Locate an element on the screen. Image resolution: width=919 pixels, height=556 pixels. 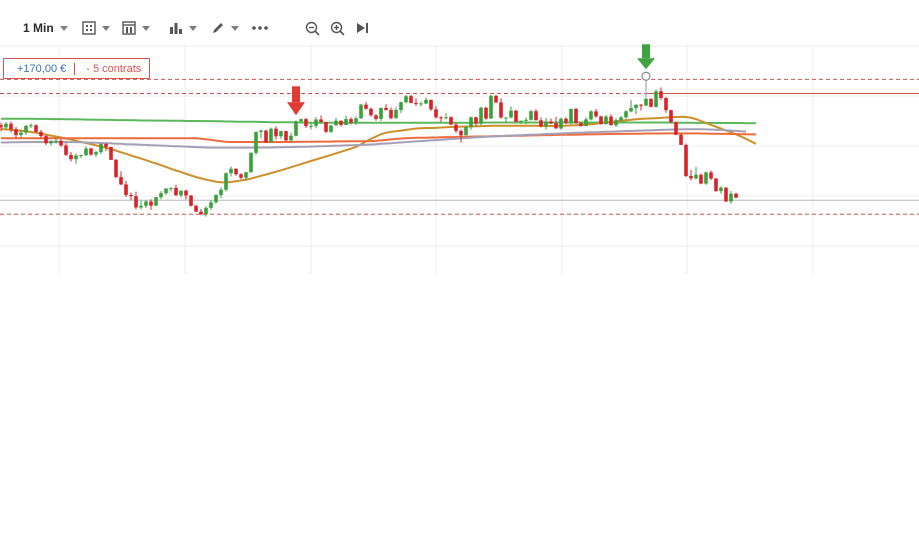
chart-template-icon is located at coordinates (129, 28).